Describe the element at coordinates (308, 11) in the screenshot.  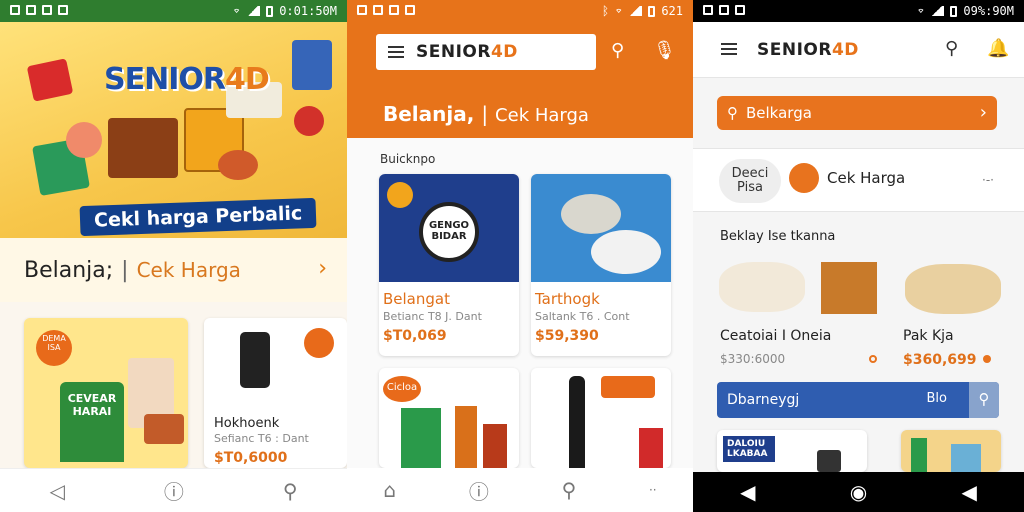
I see `clock: 0:01:50M` at that location.